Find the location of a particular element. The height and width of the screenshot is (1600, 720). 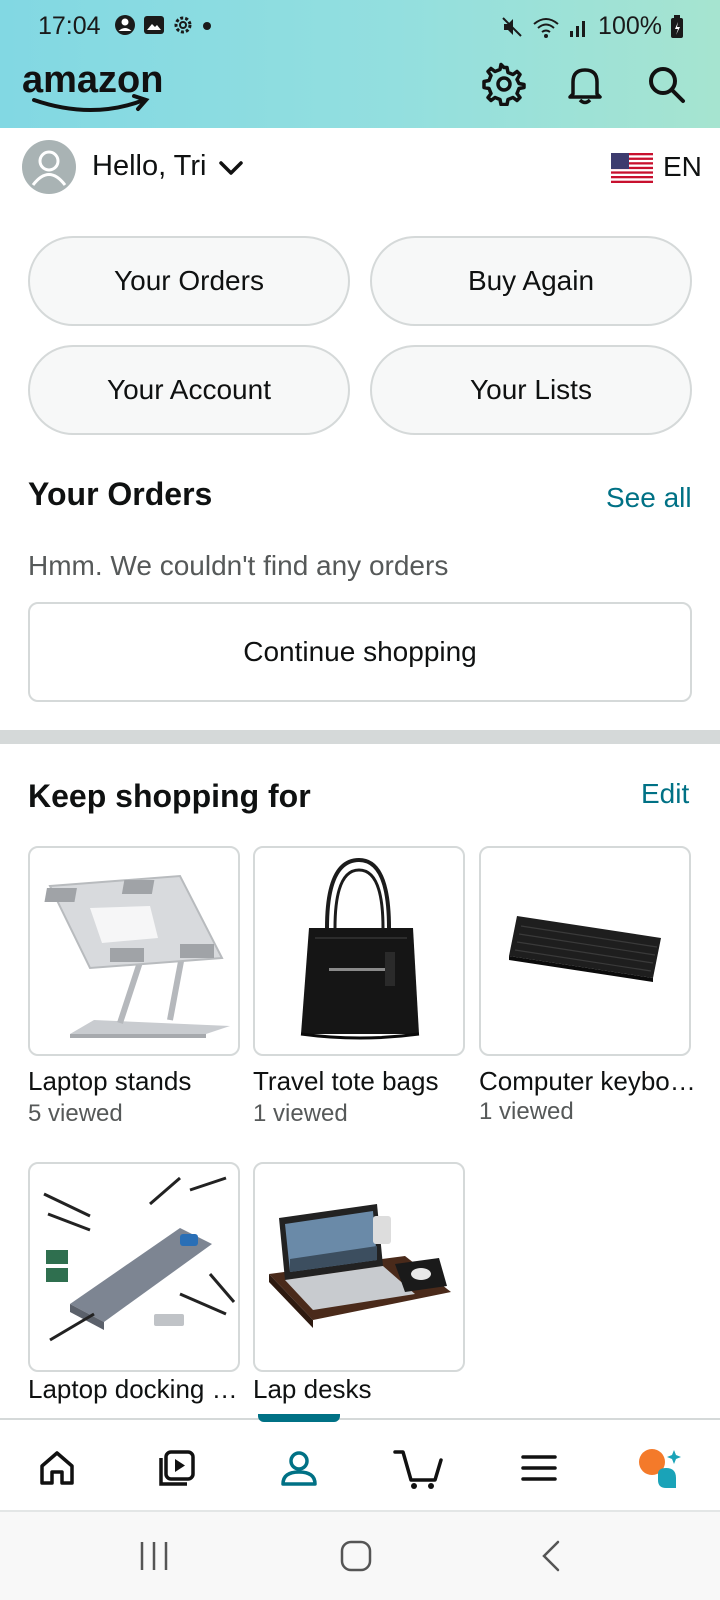

active-tab-indicator is located at coordinates (299, 1418).